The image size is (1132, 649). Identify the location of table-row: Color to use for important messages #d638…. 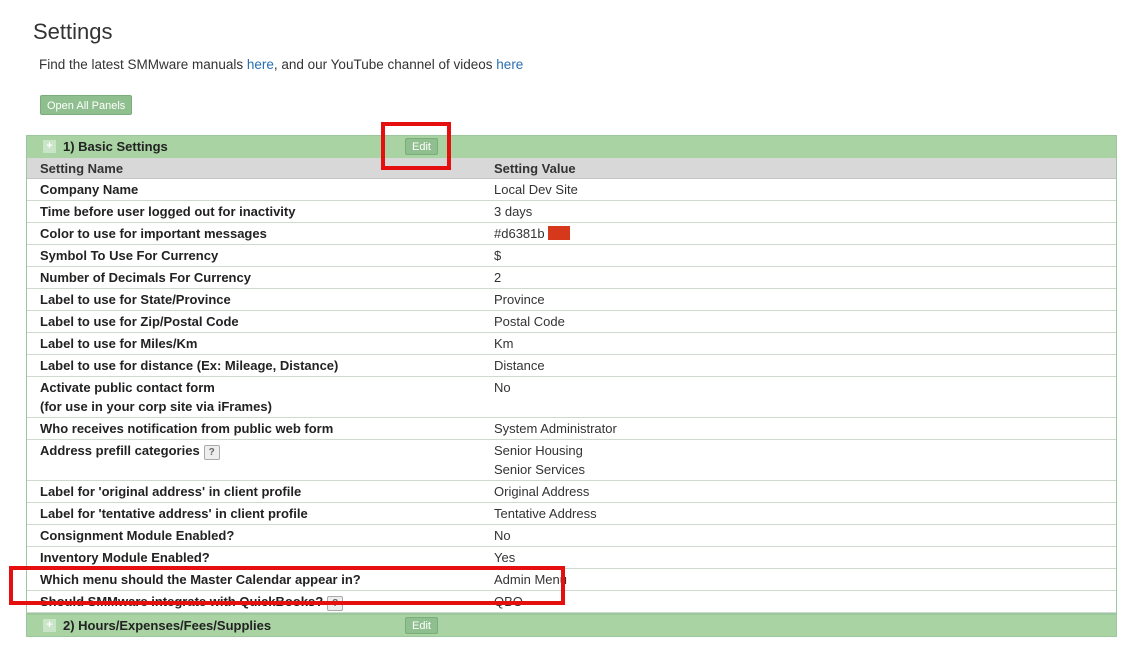
(571, 233).